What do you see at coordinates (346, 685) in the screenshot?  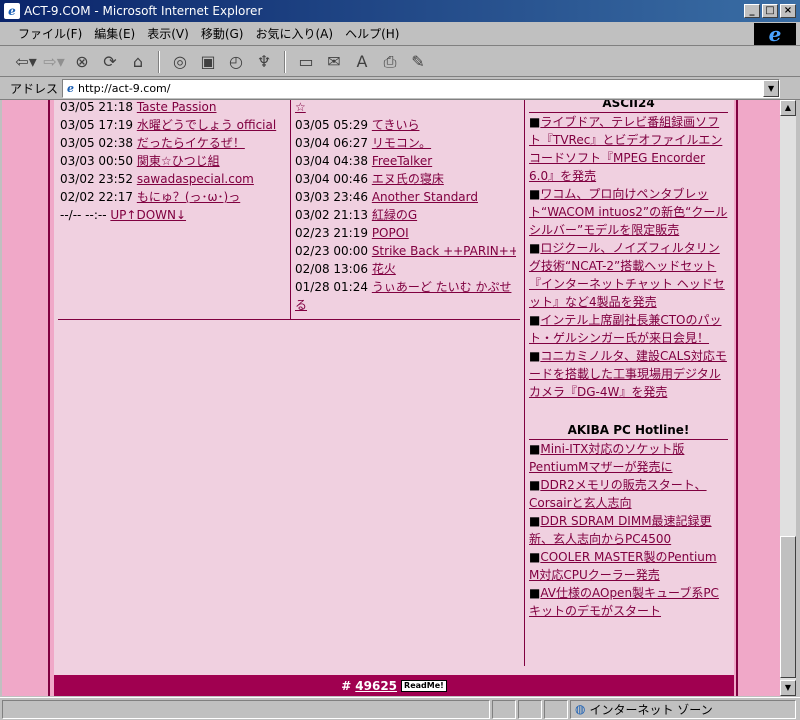 I see `hash-label: #` at bounding box center [346, 685].